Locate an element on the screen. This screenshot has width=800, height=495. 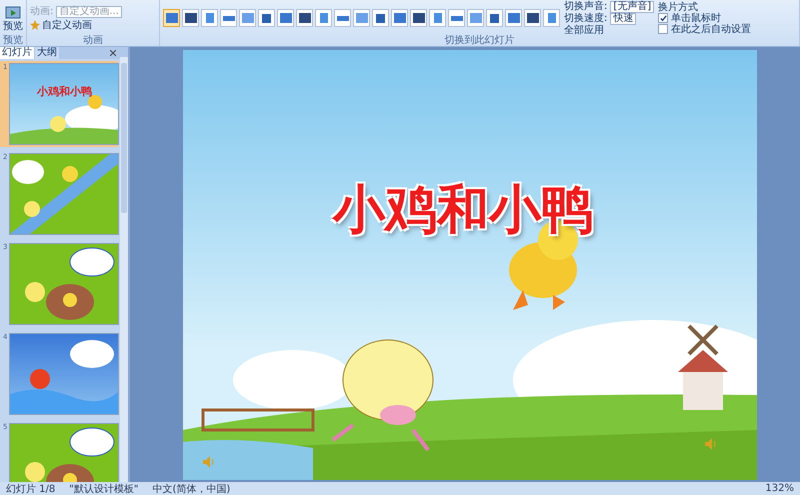
star-icon is located at coordinates (35, 25).